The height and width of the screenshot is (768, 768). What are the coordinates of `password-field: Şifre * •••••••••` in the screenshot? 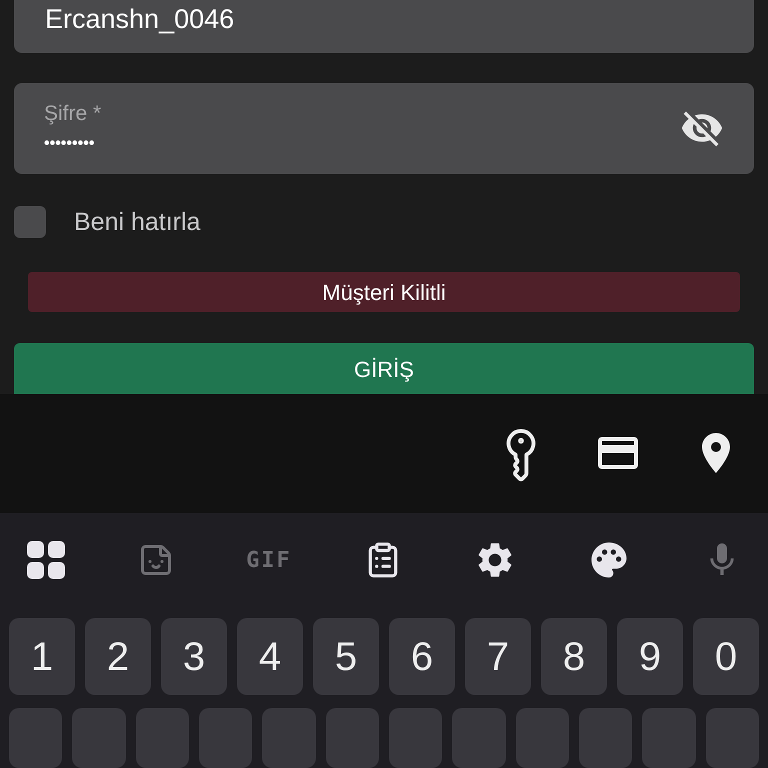 It's located at (384, 128).